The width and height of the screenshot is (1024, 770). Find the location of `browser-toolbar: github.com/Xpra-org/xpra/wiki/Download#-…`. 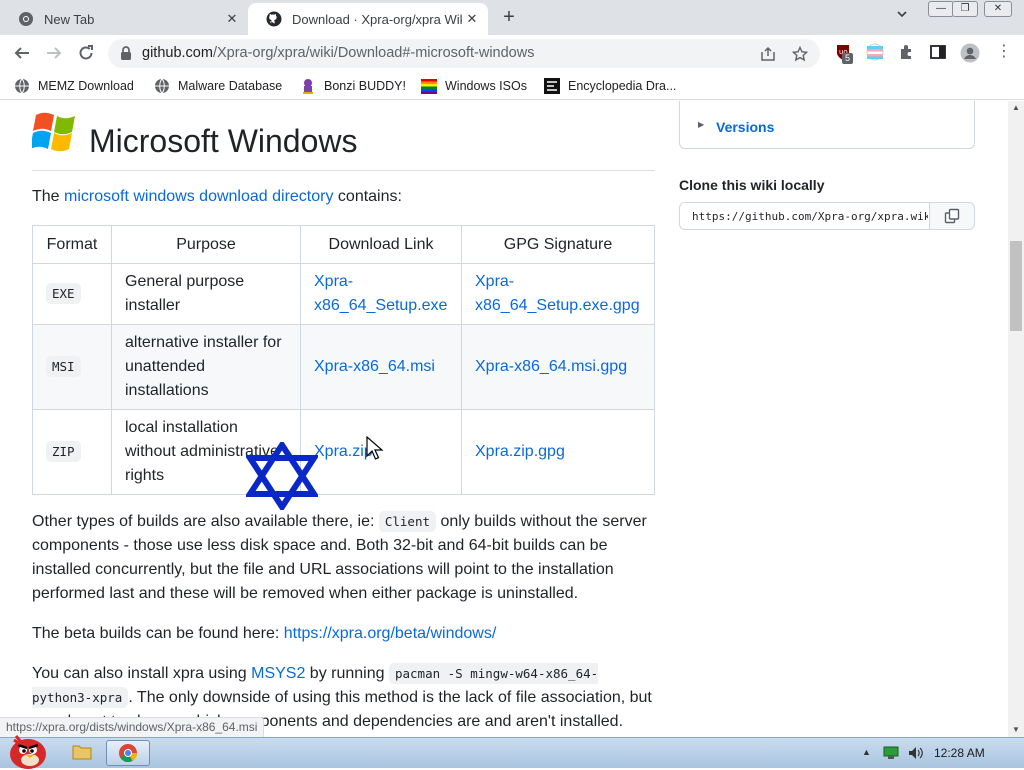

browser-toolbar: github.com/Xpra-org/xpra/wiki/Download#-… is located at coordinates (512, 53).